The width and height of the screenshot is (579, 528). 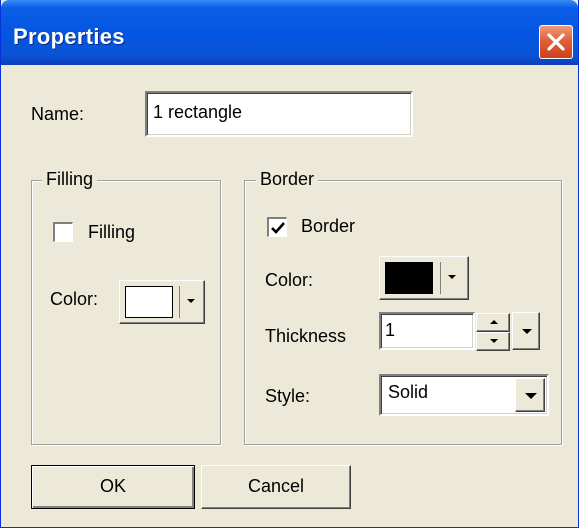 I want to click on border-color-swatch, so click(x=409, y=278).